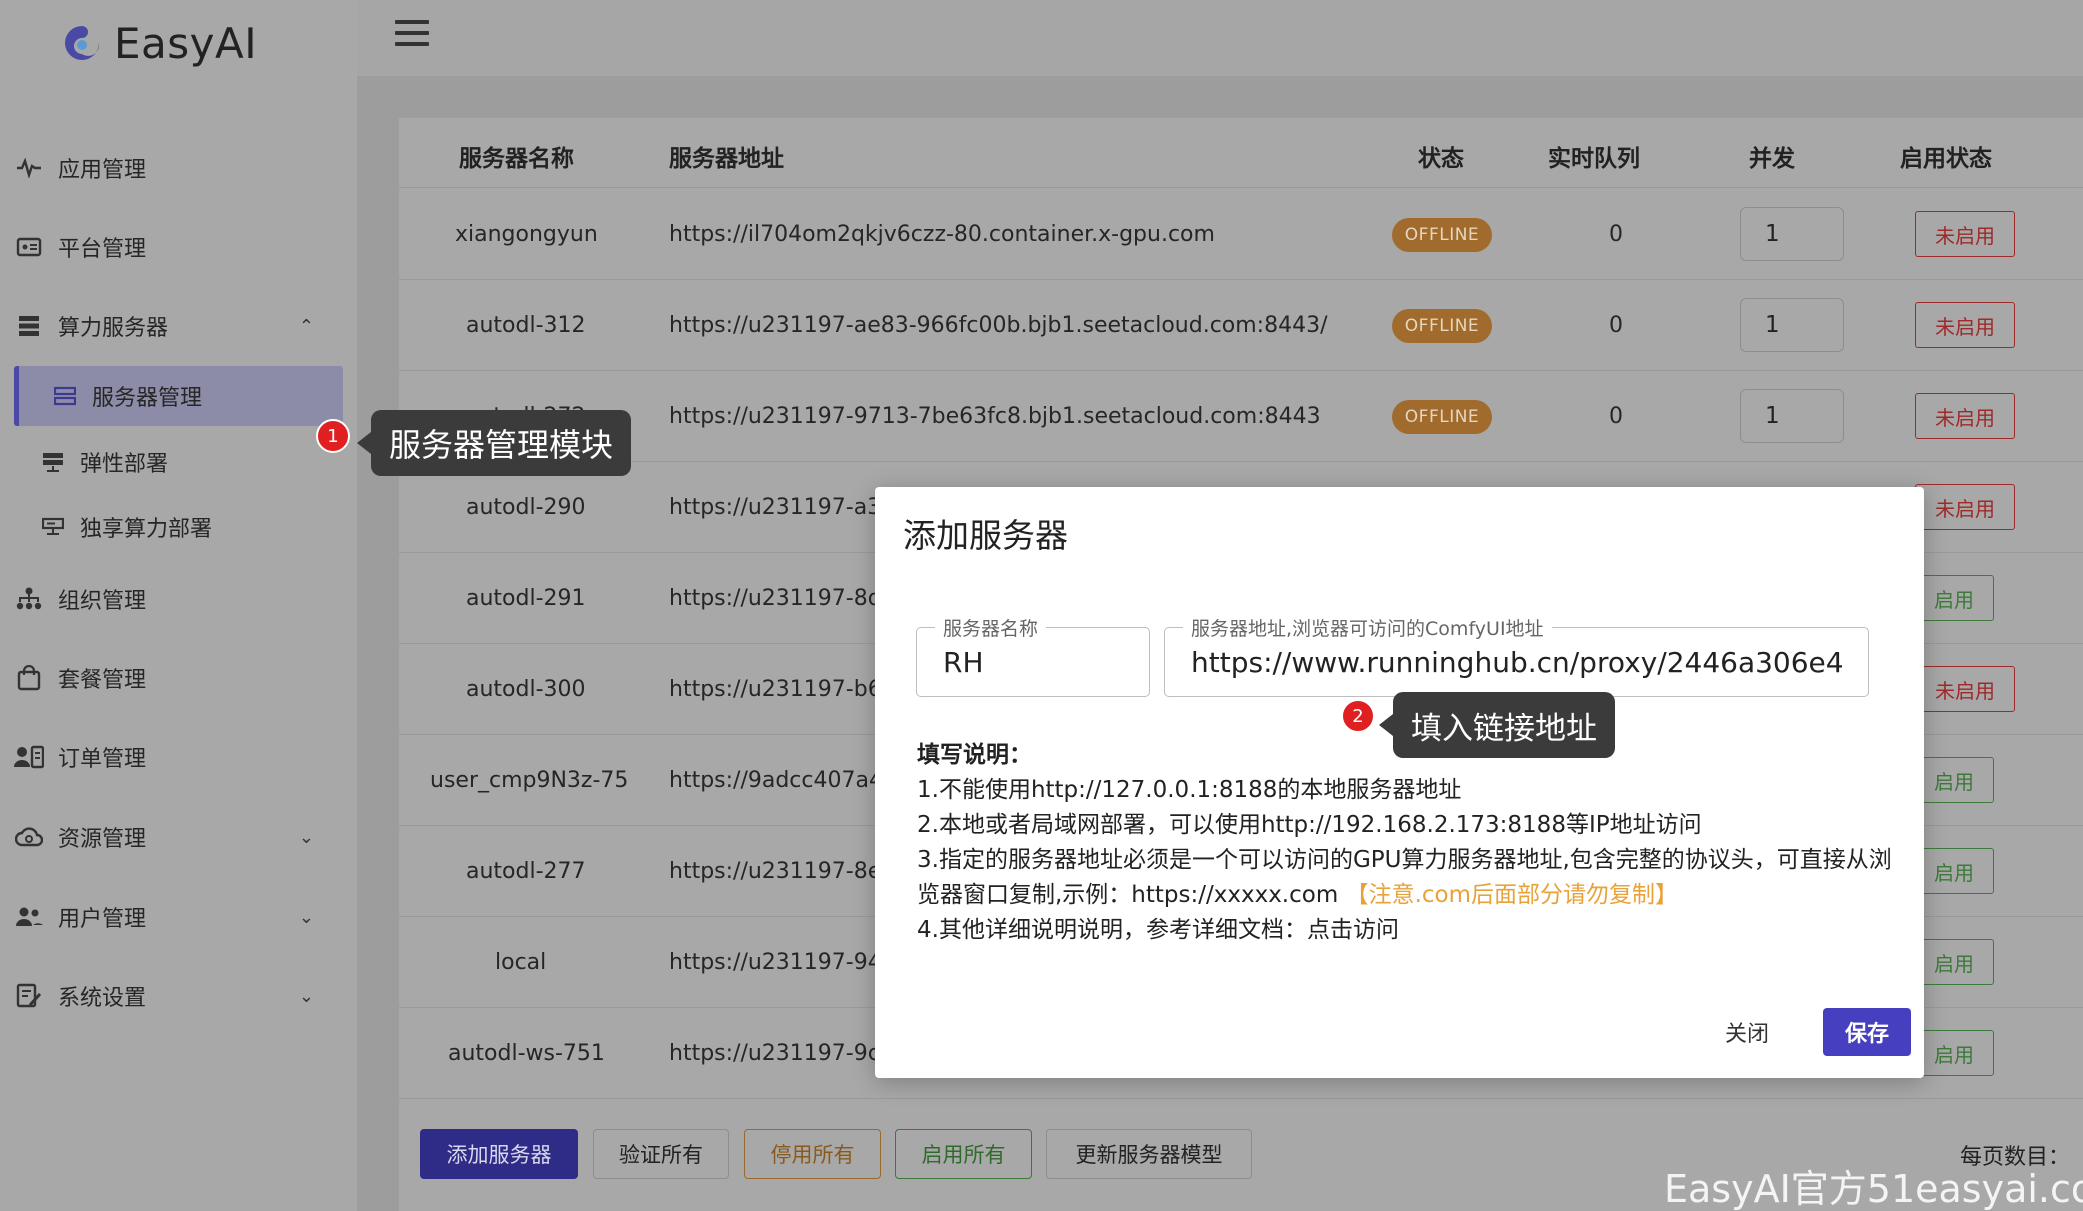 This screenshot has width=2083, height=1211. What do you see at coordinates (661, 1154) in the screenshot?
I see `verify-all-button: 验证所有` at bounding box center [661, 1154].